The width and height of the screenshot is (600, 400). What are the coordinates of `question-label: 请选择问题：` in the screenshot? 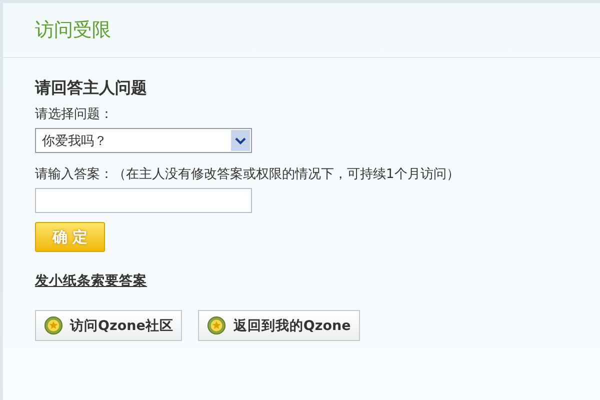 It's located at (74, 114).